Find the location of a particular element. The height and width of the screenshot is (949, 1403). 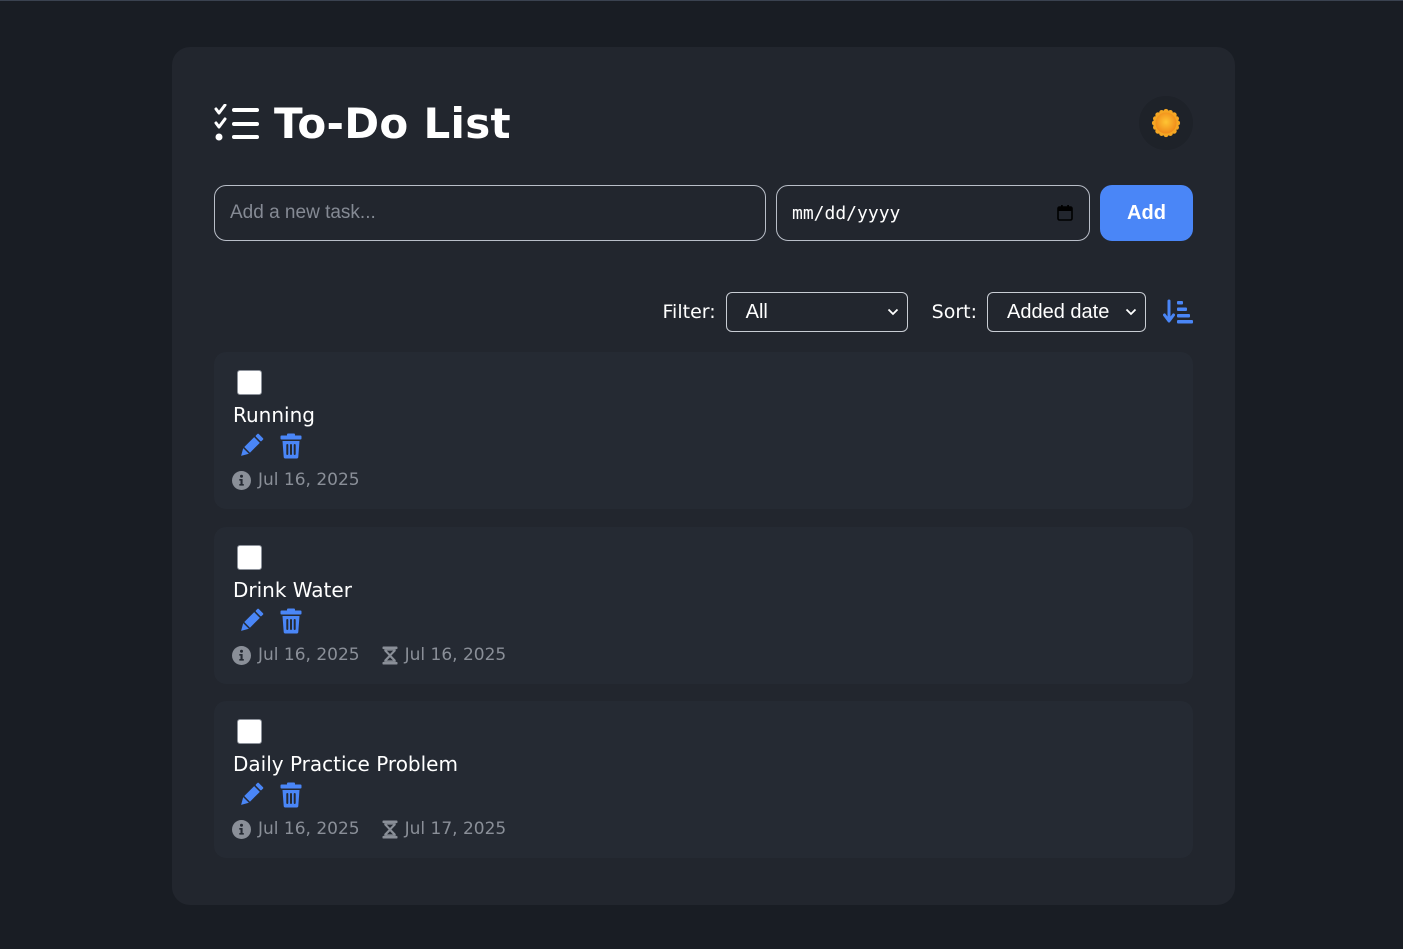

task-input is located at coordinates (490, 213).